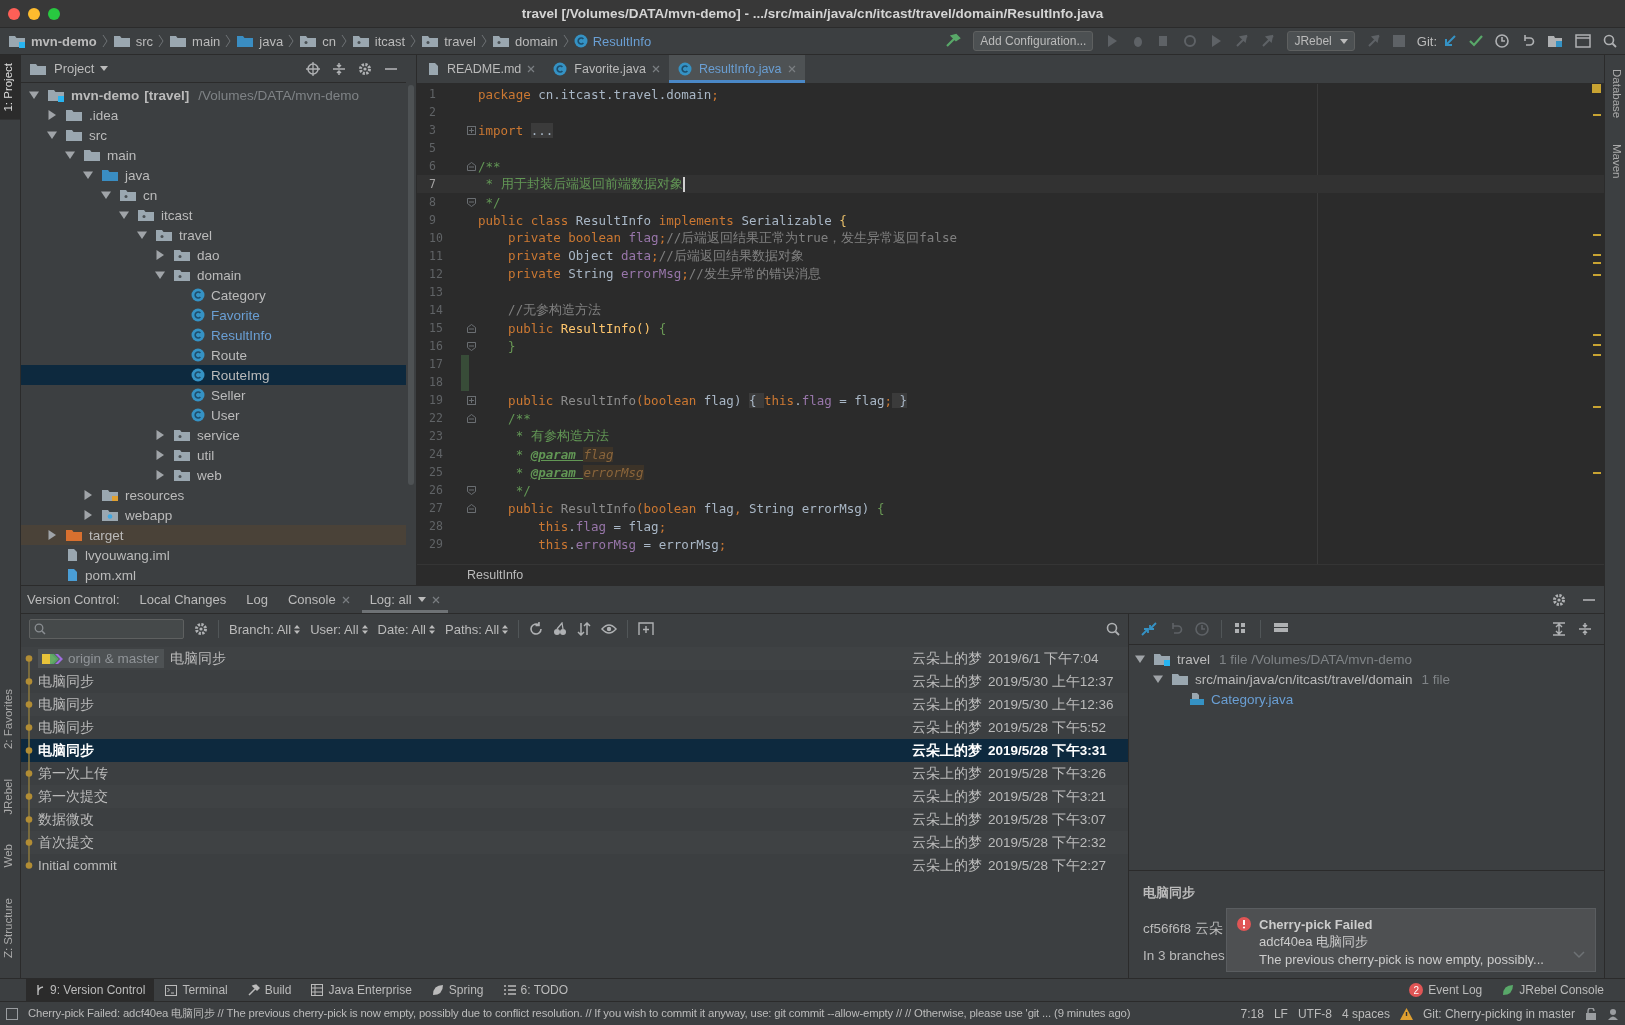 The height and width of the screenshot is (1025, 1625). I want to click on fold-end-icon, so click(471, 346).